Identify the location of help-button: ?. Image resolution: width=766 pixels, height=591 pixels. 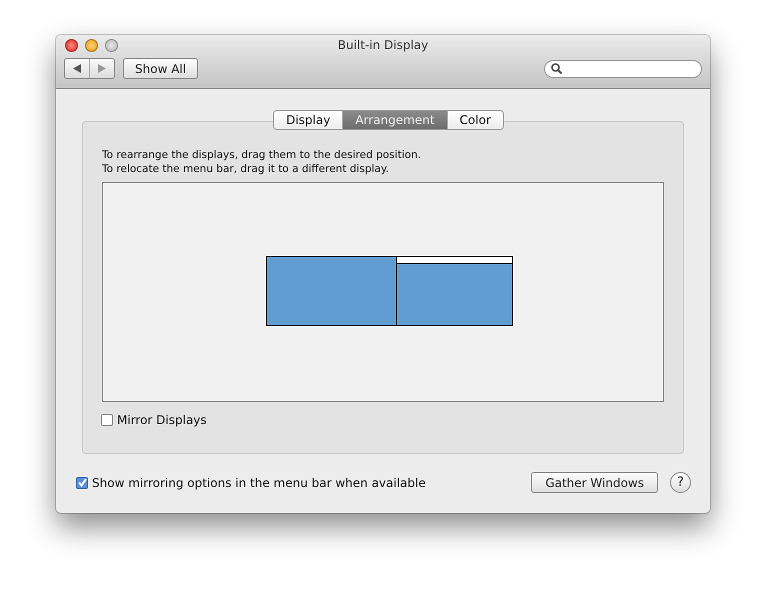
(680, 482).